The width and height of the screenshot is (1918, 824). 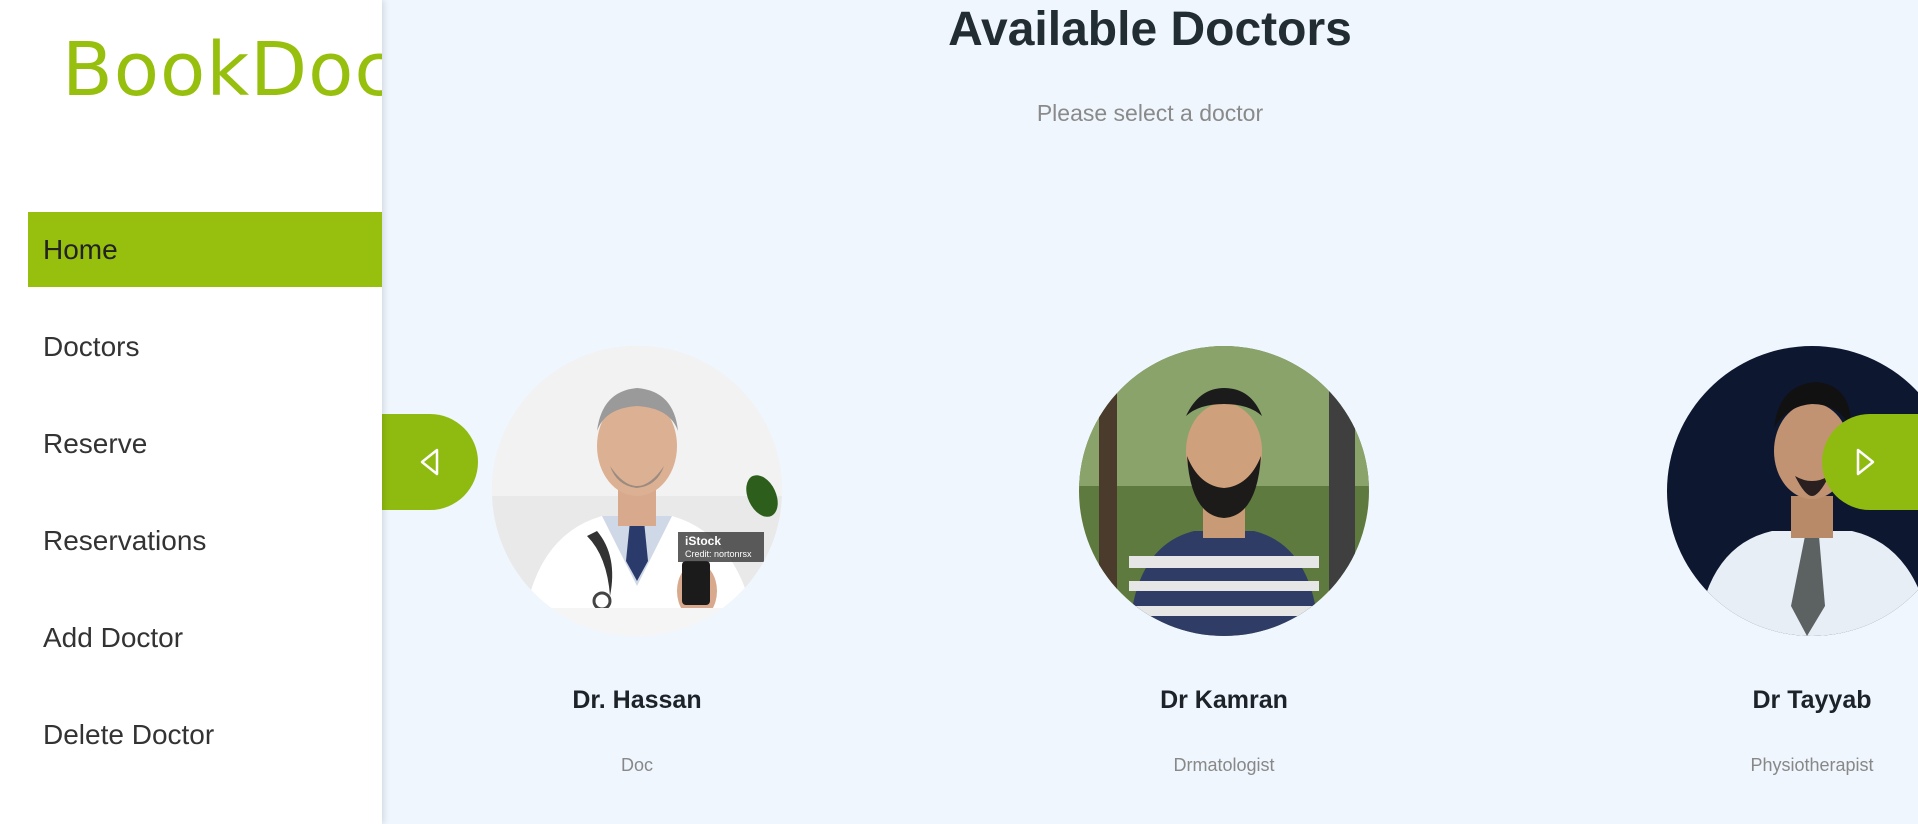 What do you see at coordinates (222, 70) in the screenshot?
I see `logo: BookDoc` at bounding box center [222, 70].